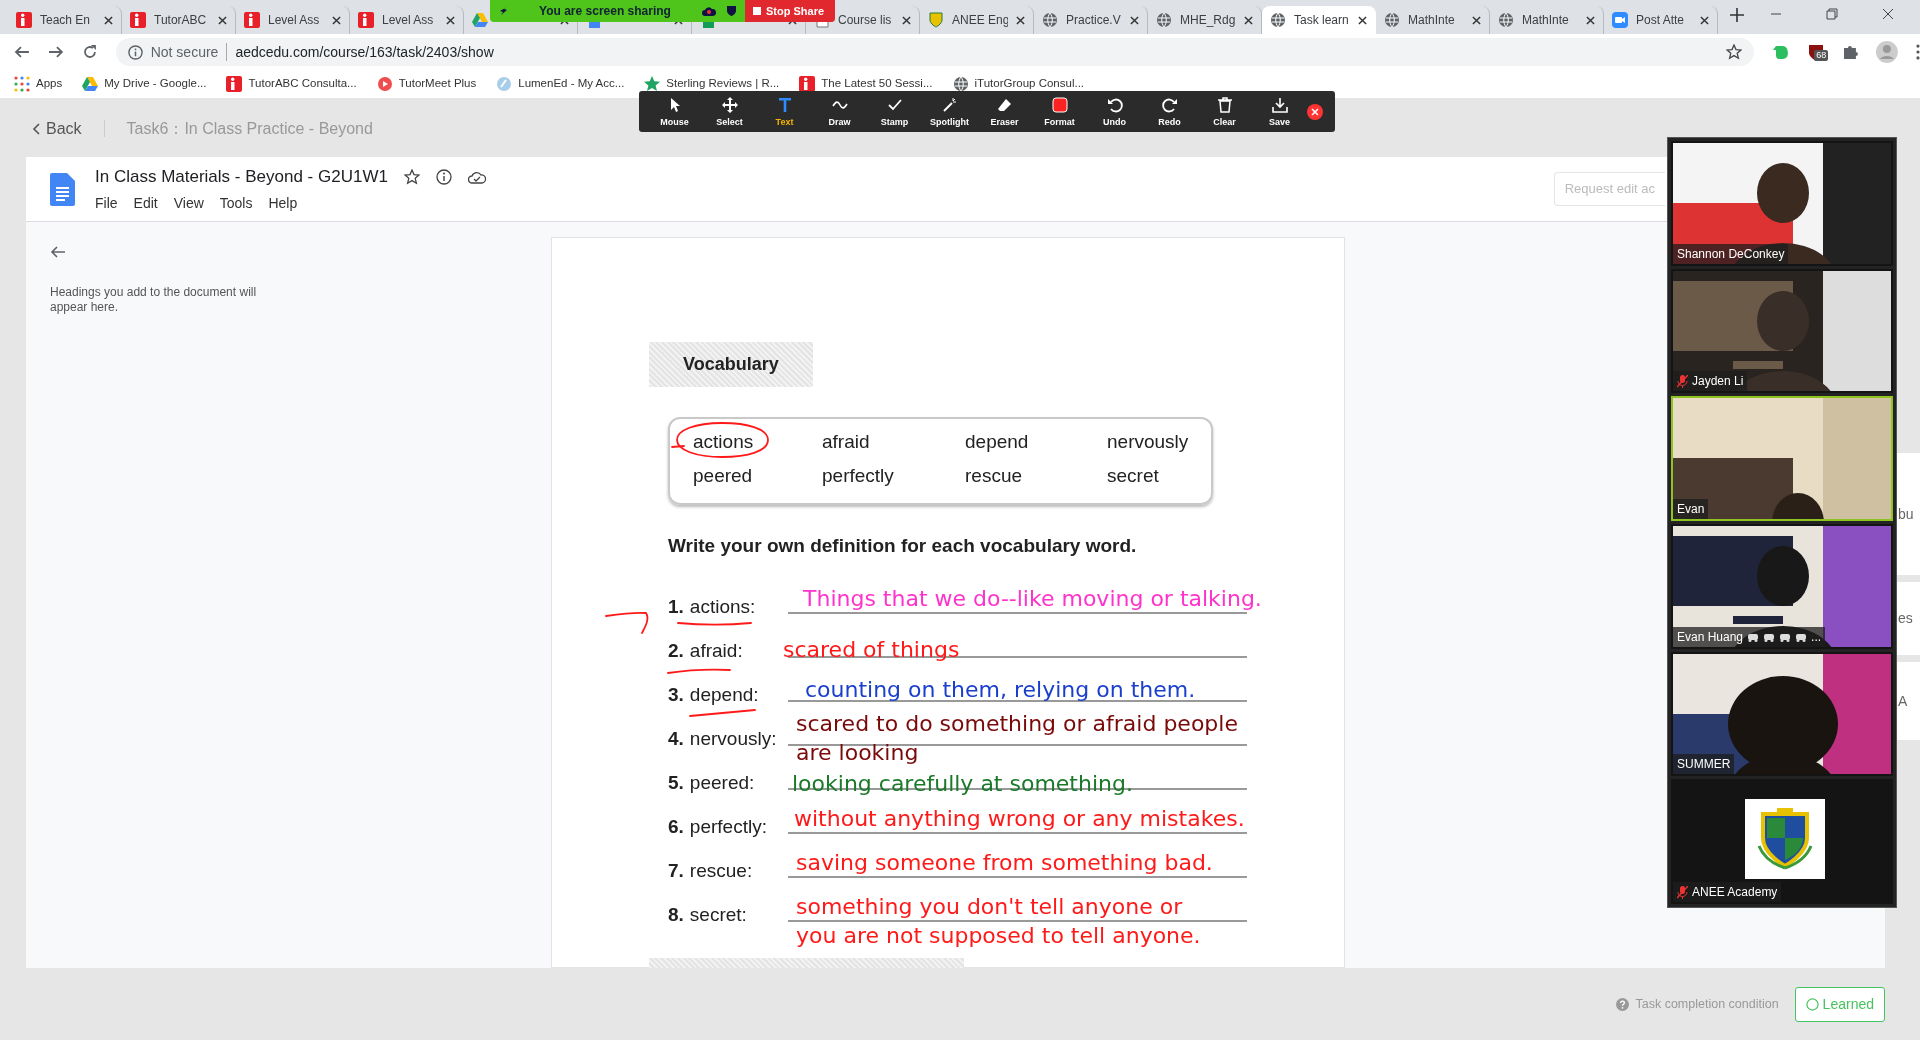 The width and height of the screenshot is (1920, 1040). Describe the element at coordinates (1710, 637) in the screenshot. I see `participant-name: Evan Huang` at that location.